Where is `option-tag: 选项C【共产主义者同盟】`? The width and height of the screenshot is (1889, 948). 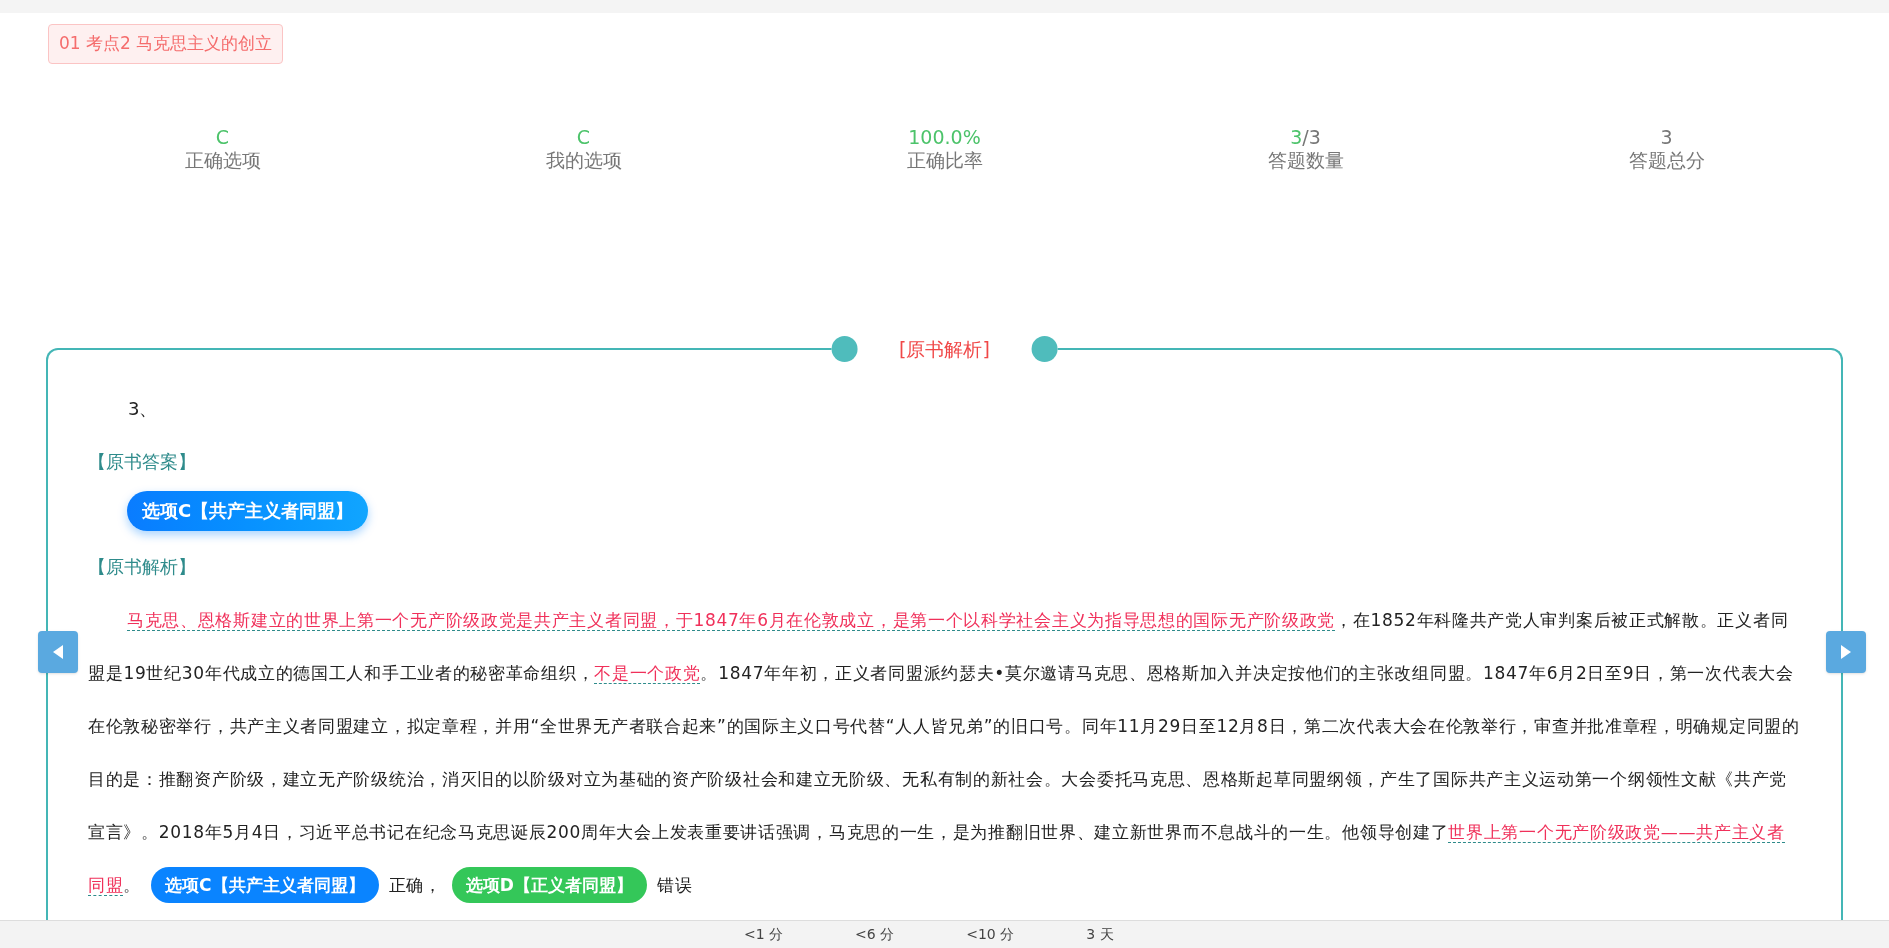 option-tag: 选项C【共产主义者同盟】 is located at coordinates (265, 884).